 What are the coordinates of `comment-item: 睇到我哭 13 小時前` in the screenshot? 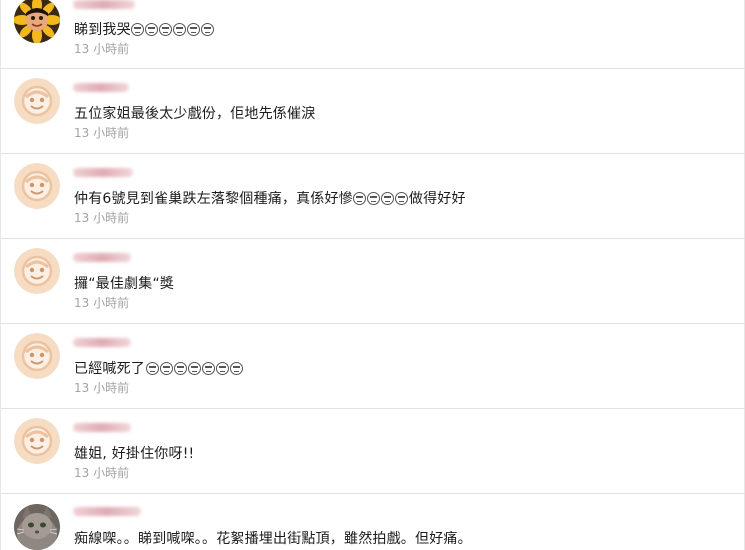 It's located at (373, 34).